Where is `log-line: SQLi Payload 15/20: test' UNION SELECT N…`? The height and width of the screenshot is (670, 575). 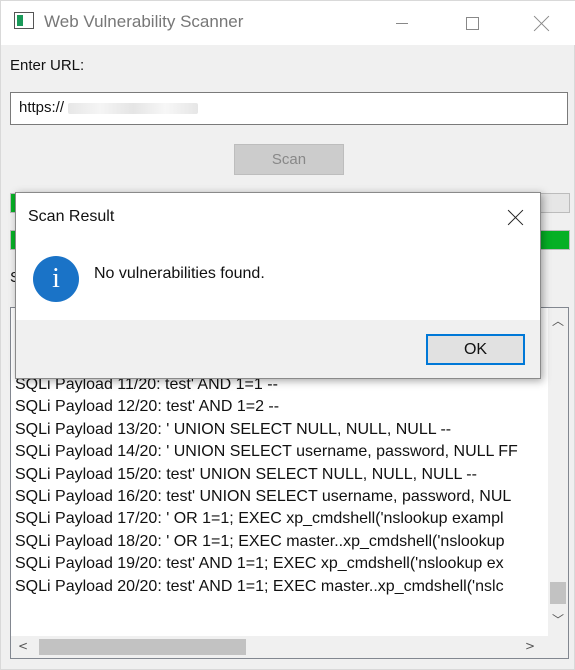 log-line: SQLi Payload 15/20: test' UNION SELECT N… is located at coordinates (246, 474).